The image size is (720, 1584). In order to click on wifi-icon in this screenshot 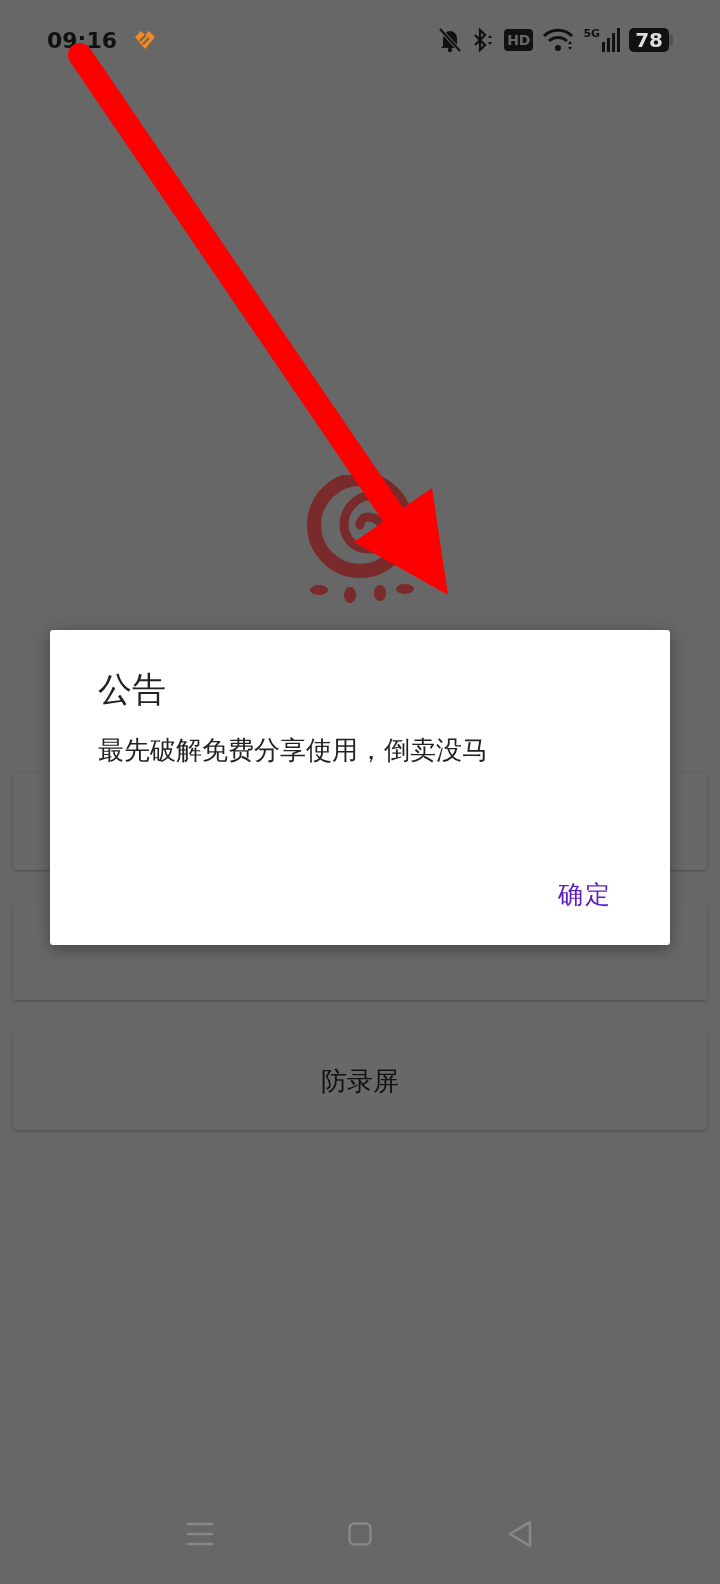, I will do `click(558, 40)`.